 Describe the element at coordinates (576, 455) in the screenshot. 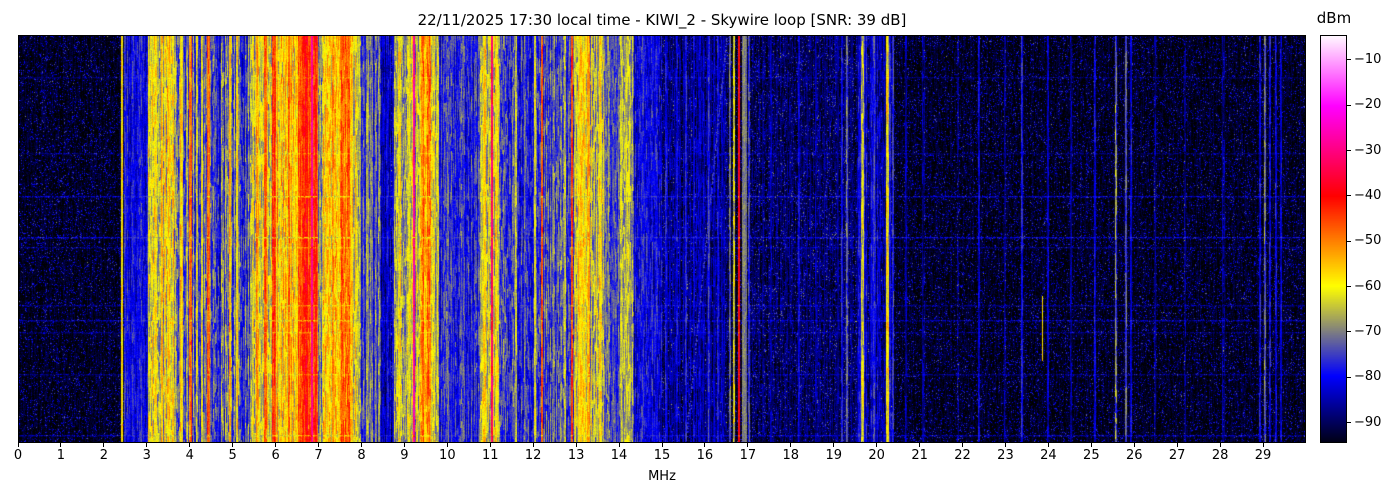

I see `x-axis-tick-label: 13` at that location.